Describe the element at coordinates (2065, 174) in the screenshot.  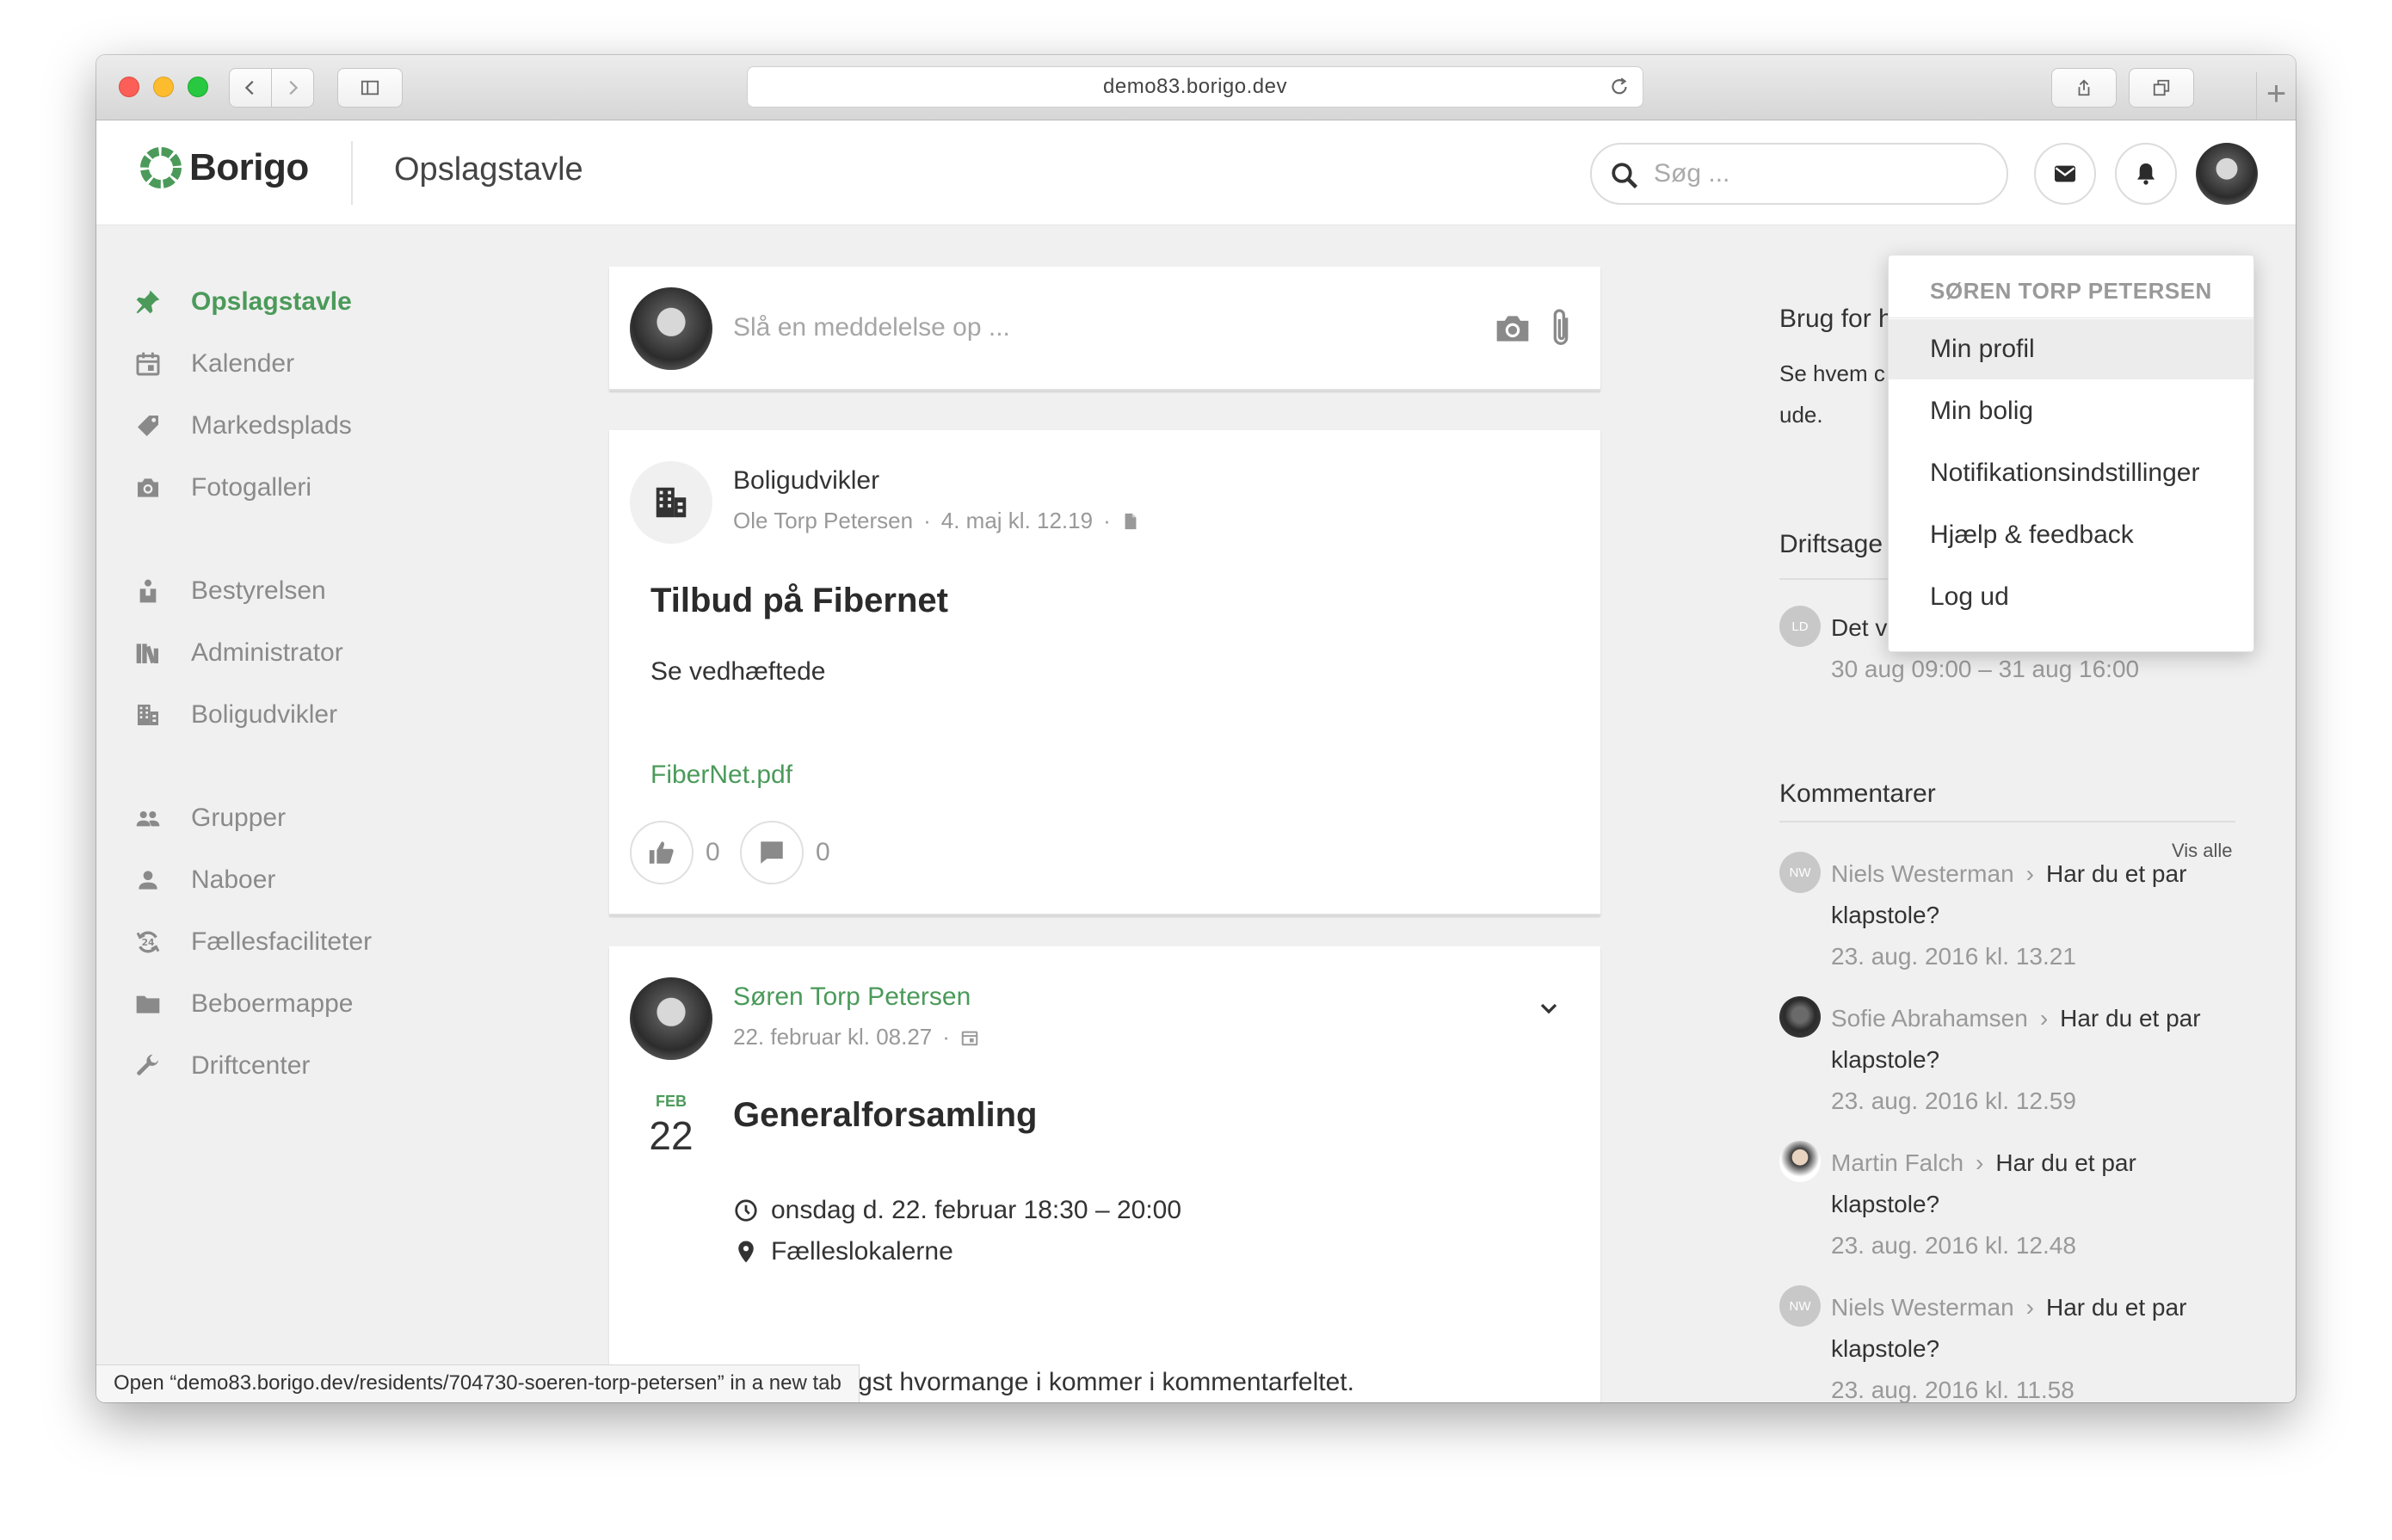
I see `messages-button` at that location.